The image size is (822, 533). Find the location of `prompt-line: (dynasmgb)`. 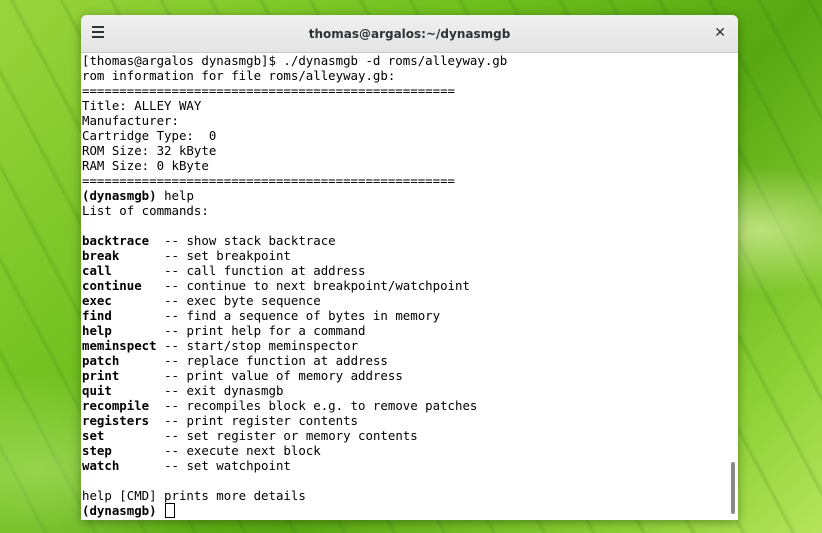

prompt-line: (dynasmgb) is located at coordinates (405, 510).